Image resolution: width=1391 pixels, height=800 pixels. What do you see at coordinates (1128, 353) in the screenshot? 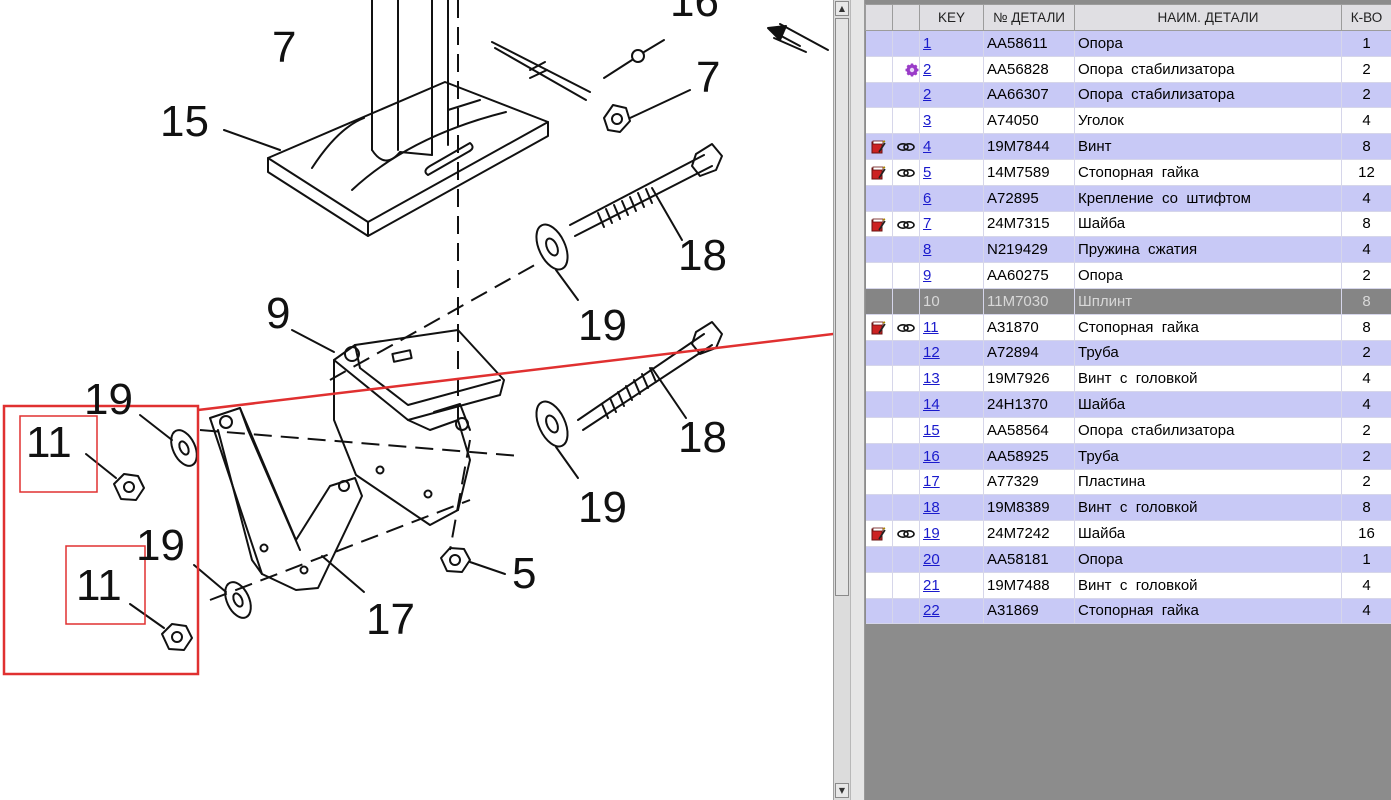
I see `table-row: 12 A72894 Труба 2` at bounding box center [1128, 353].